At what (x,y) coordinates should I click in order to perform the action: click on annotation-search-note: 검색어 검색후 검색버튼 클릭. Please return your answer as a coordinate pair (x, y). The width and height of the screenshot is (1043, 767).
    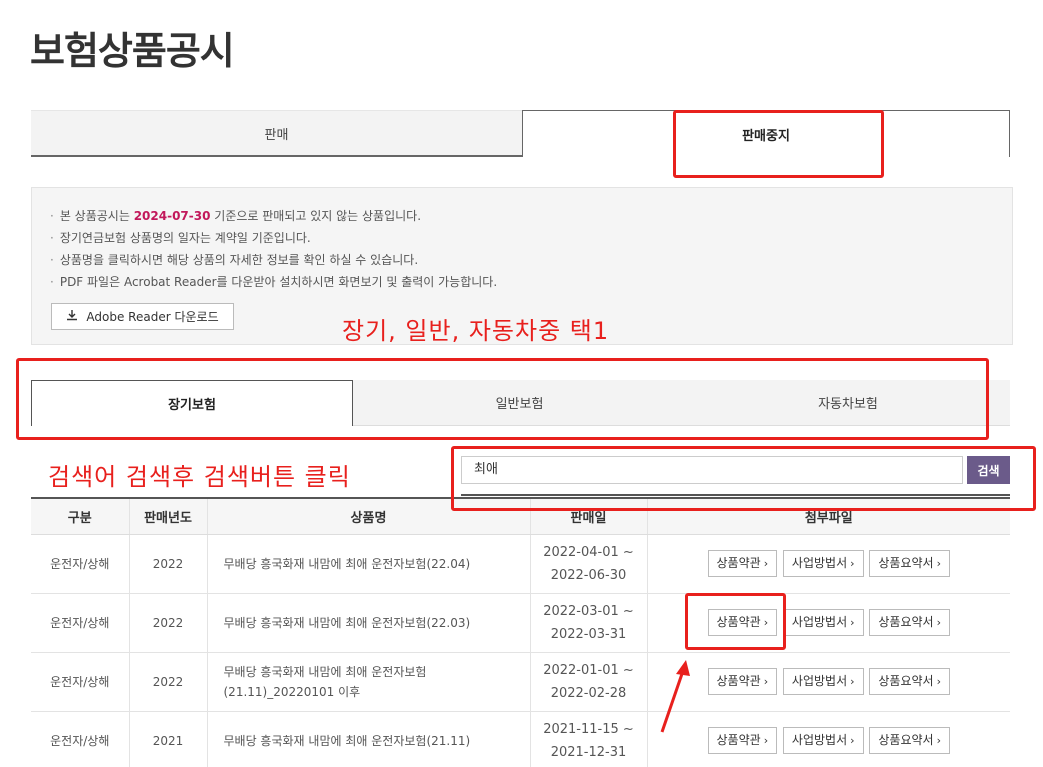
    Looking at the image, I should click on (199, 477).